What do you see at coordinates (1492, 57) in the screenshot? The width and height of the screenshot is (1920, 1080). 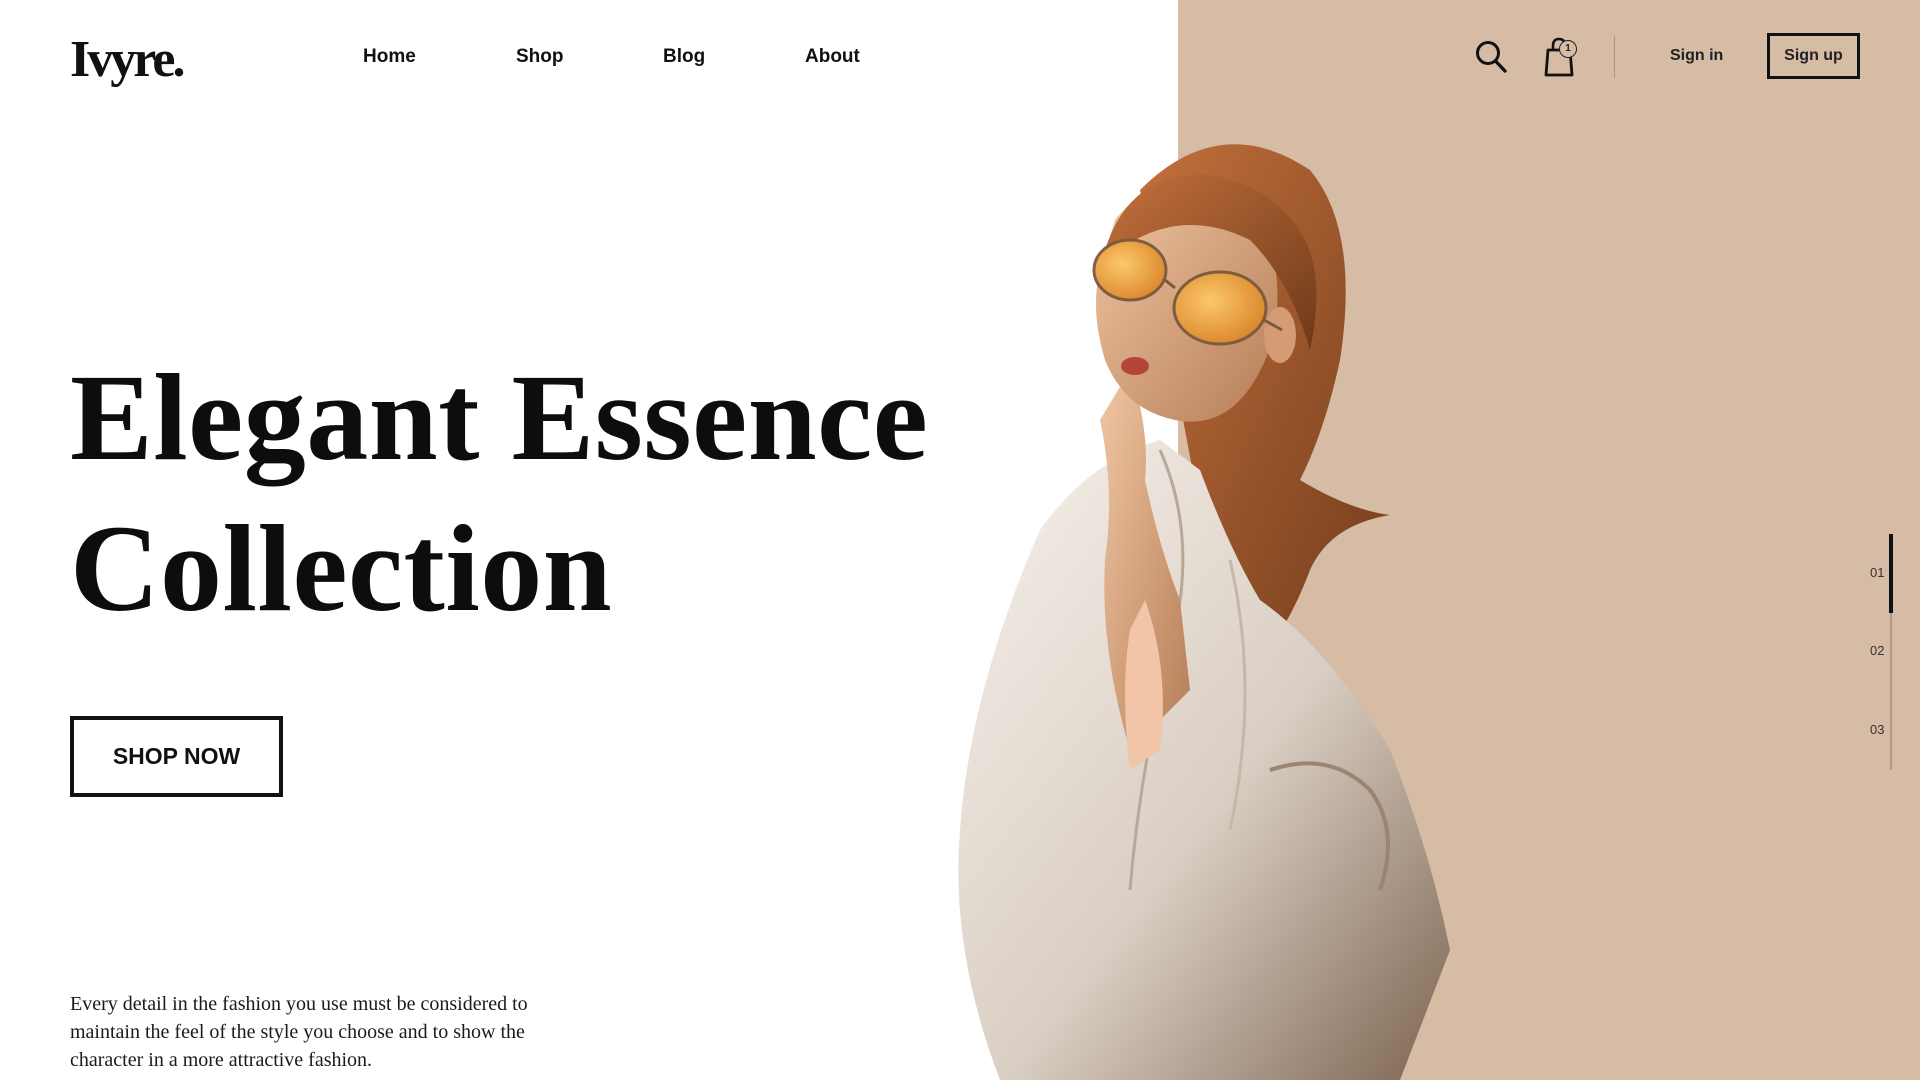 I see `search-icon` at bounding box center [1492, 57].